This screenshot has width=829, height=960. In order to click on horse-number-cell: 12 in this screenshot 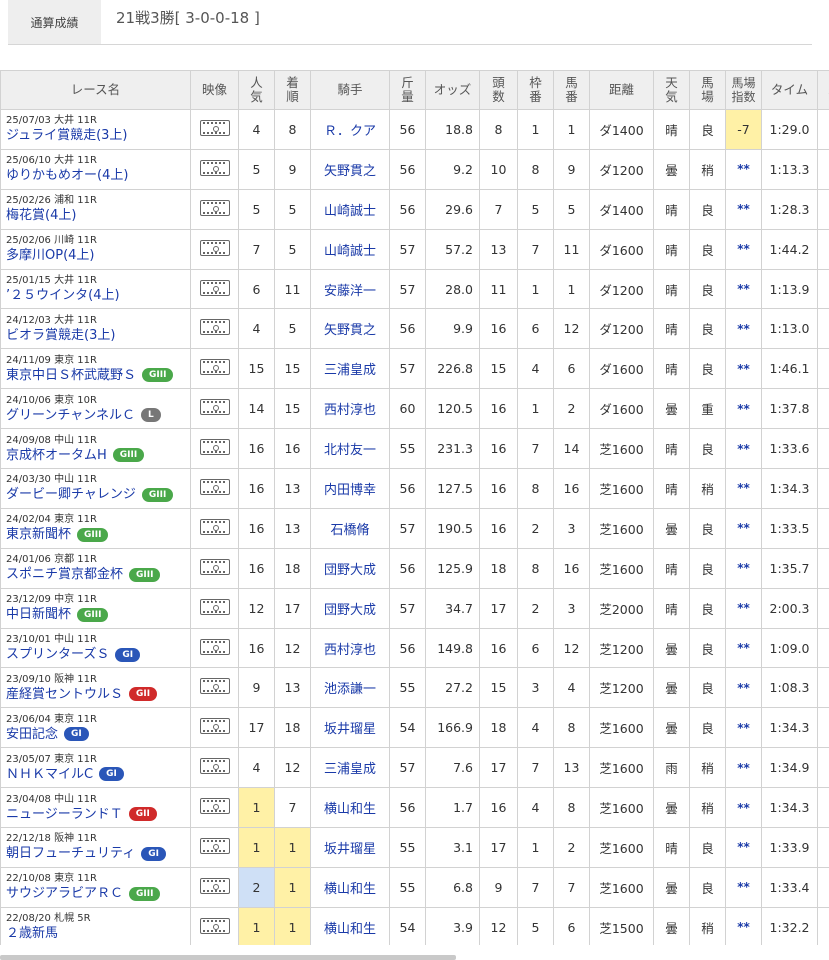, I will do `click(571, 648)`.